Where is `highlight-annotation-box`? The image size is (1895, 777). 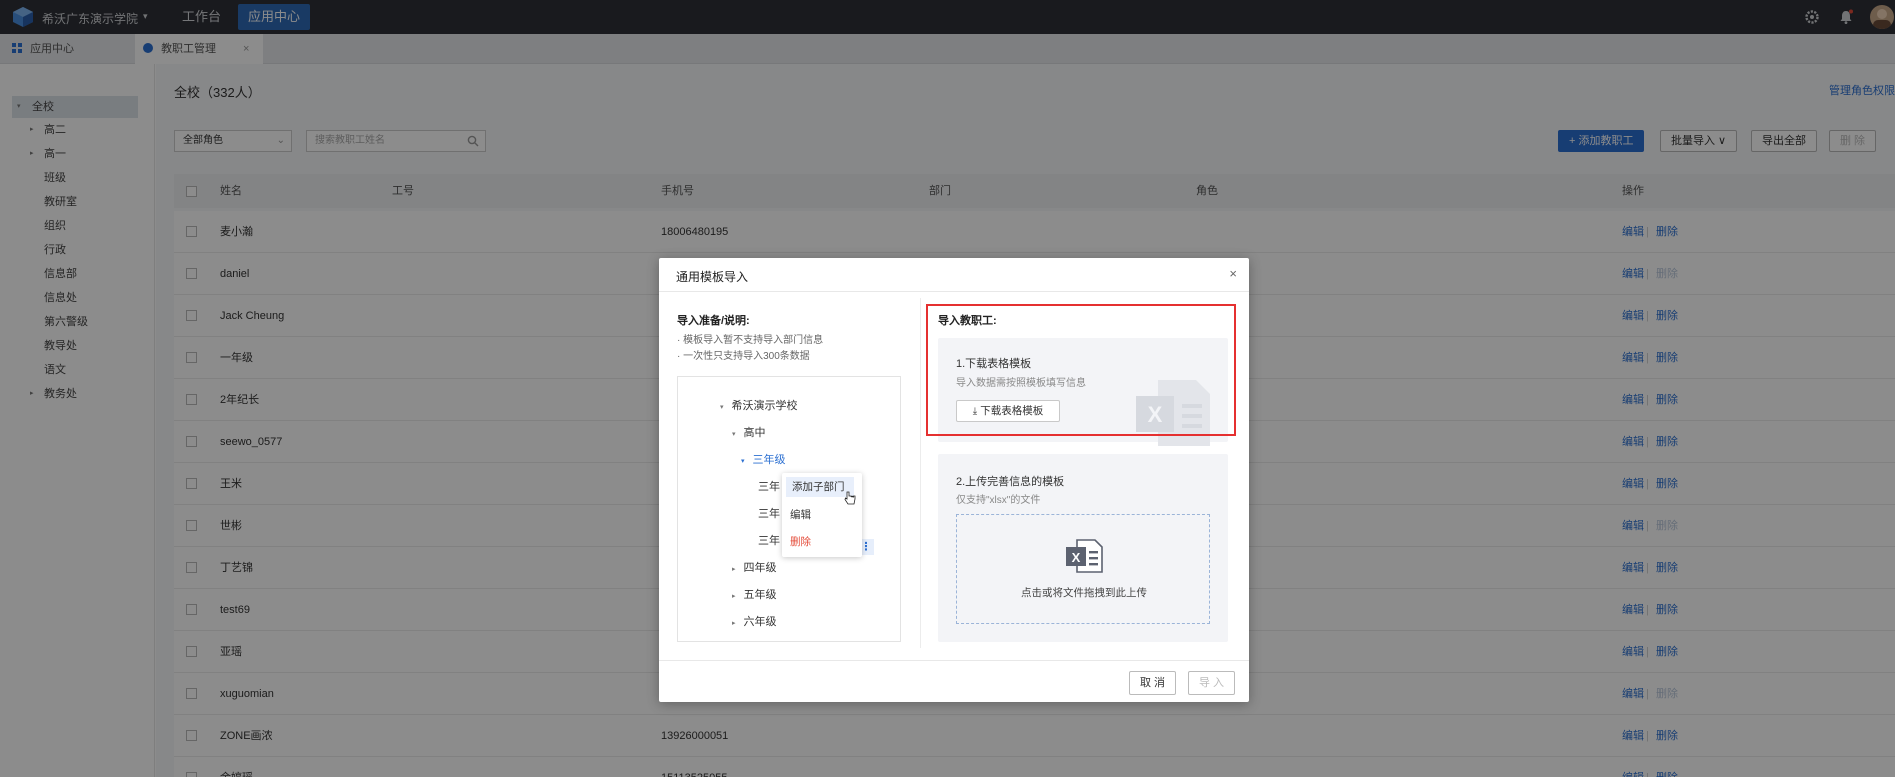
highlight-annotation-box is located at coordinates (1081, 370).